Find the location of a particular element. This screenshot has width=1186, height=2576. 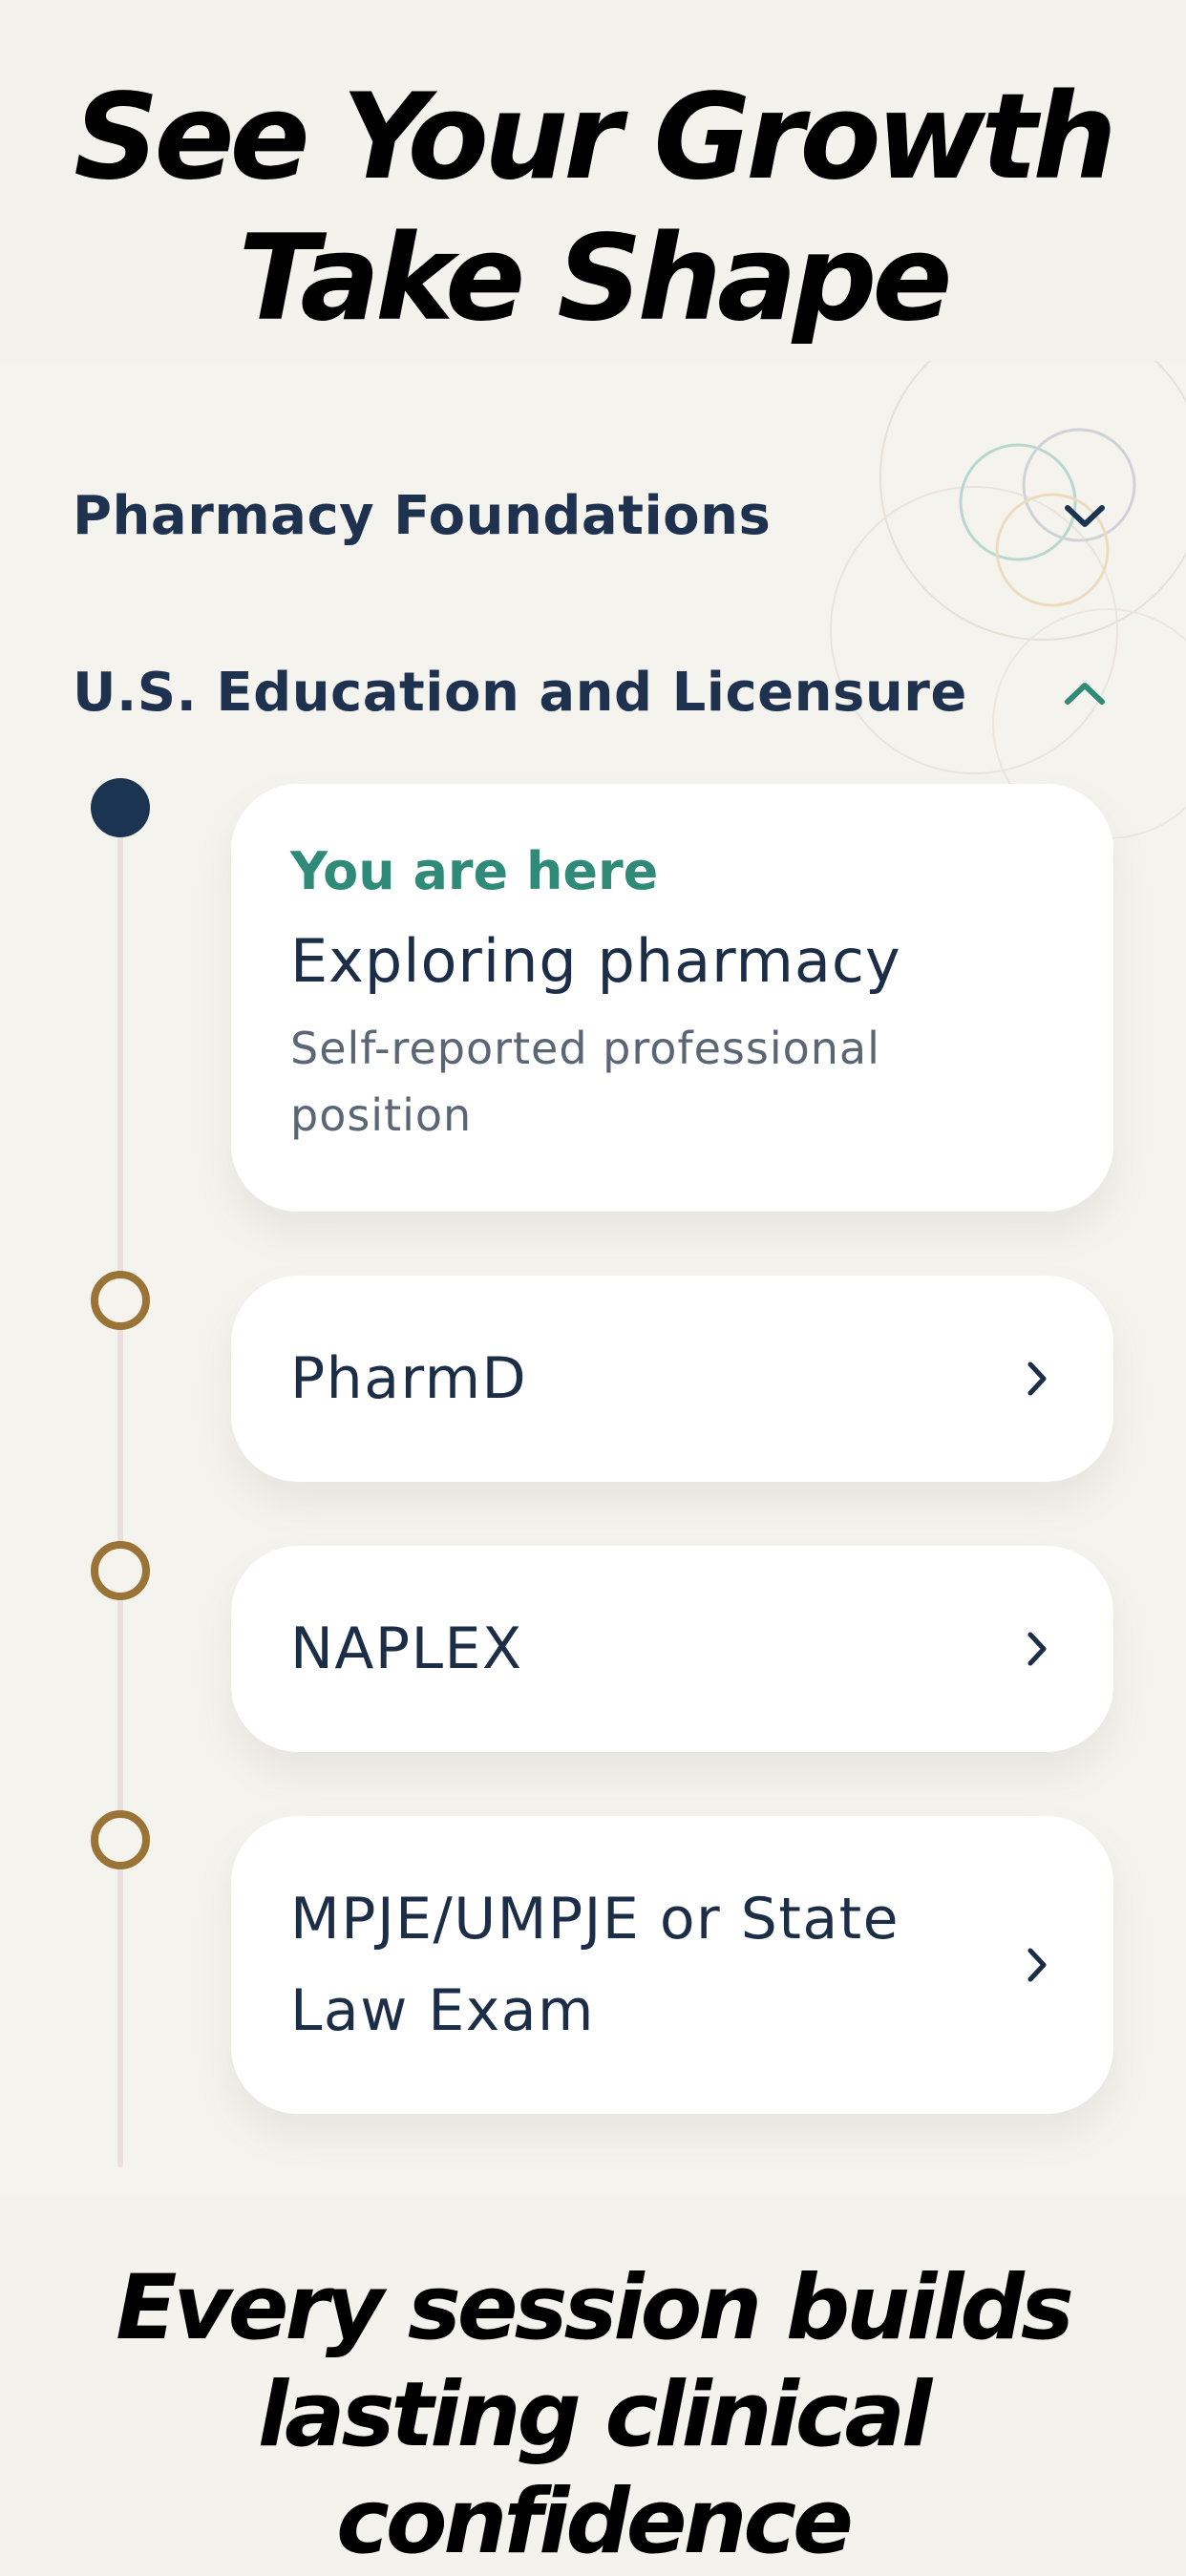

section-title: U.S. Education and Licensure is located at coordinates (520, 693).